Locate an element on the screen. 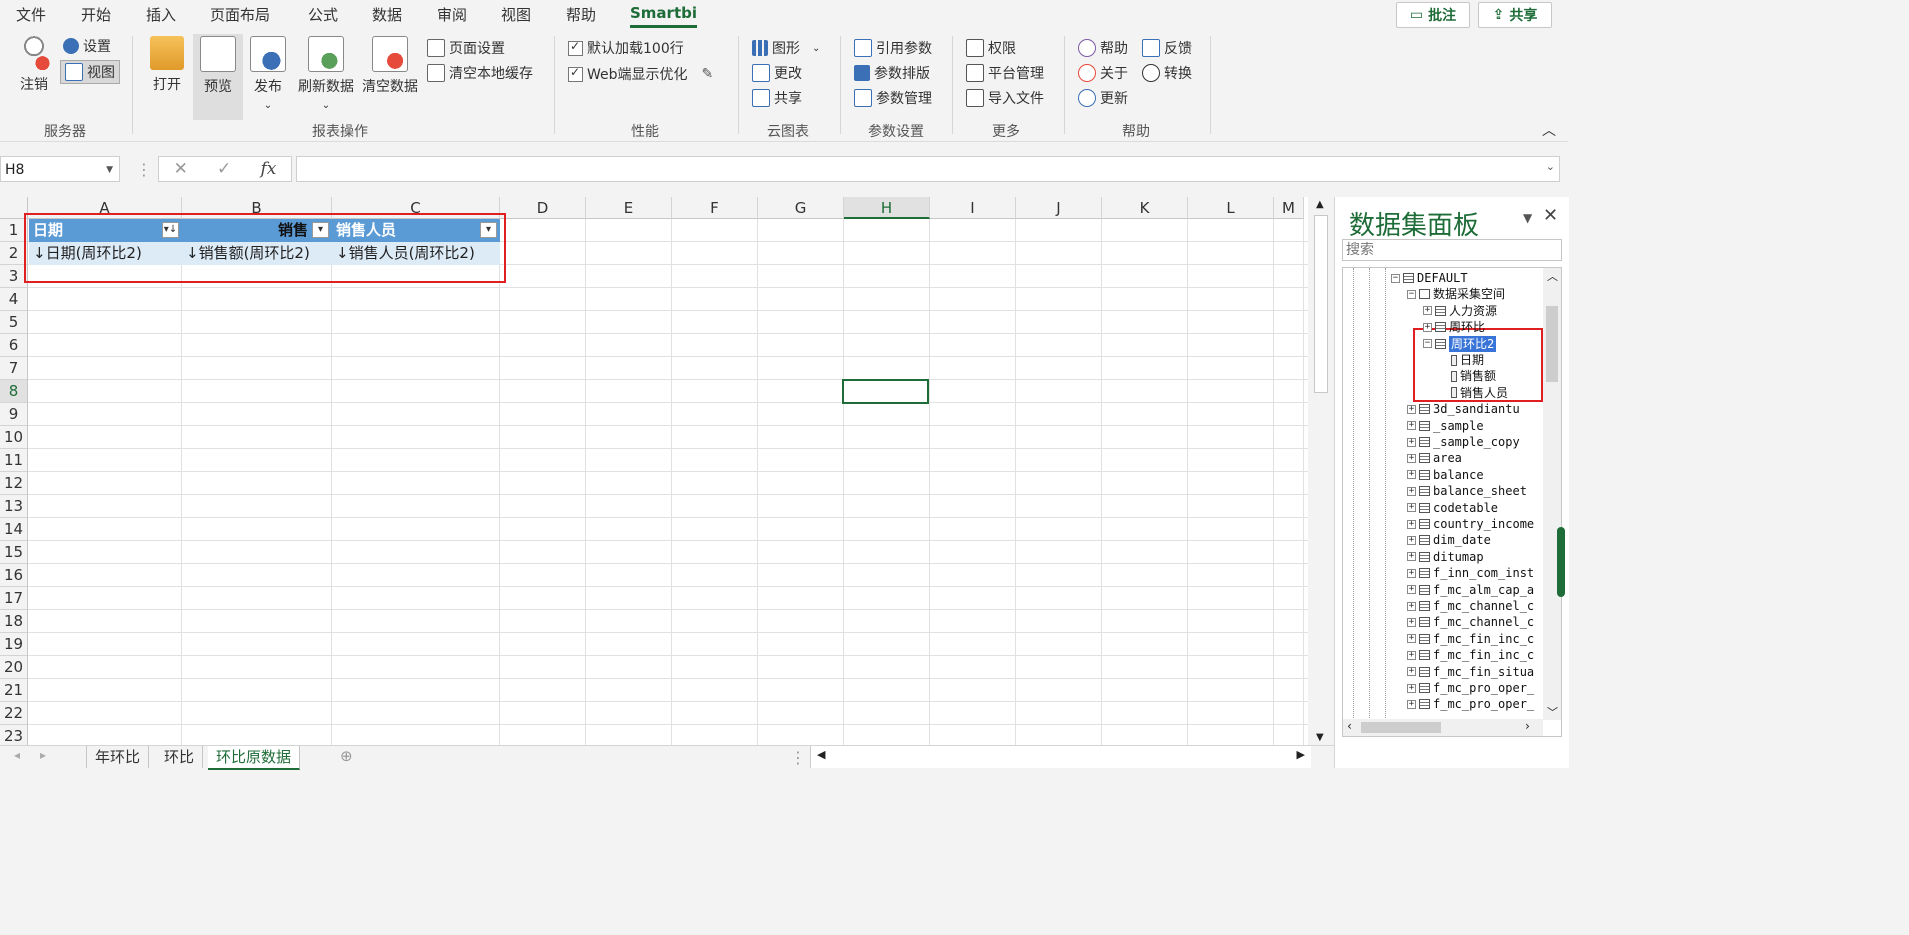 This screenshot has width=1909, height=935. tab-home: 开始 is located at coordinates (96, 14).